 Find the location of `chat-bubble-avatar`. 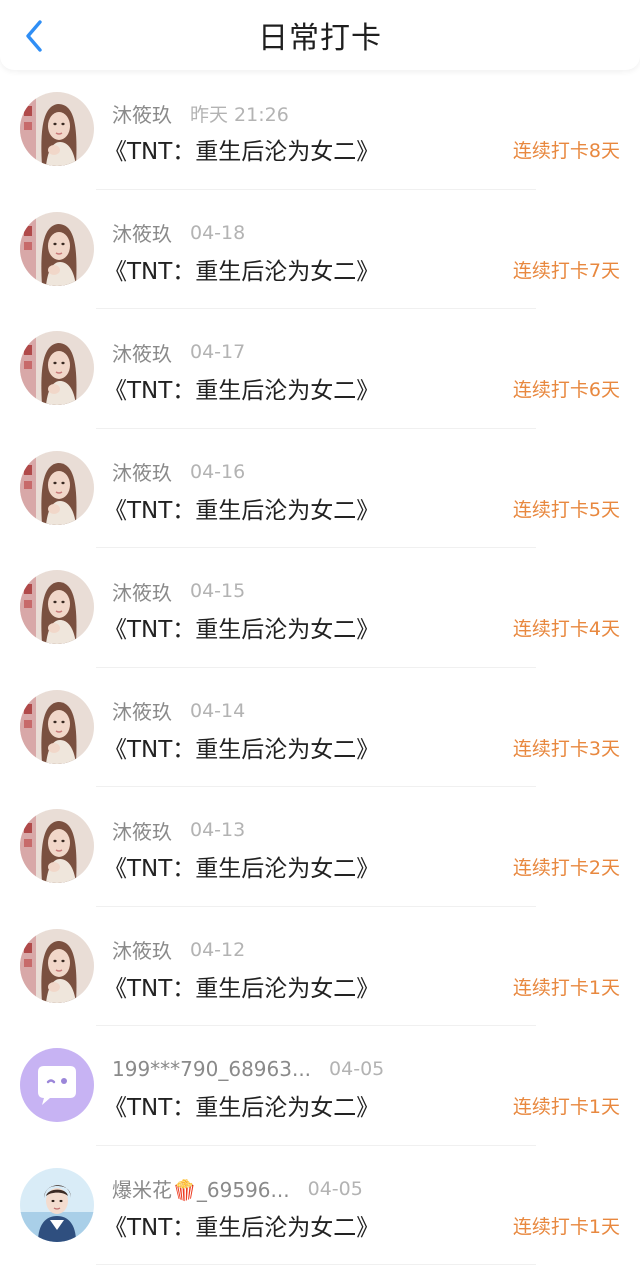

chat-bubble-avatar is located at coordinates (57, 1085).